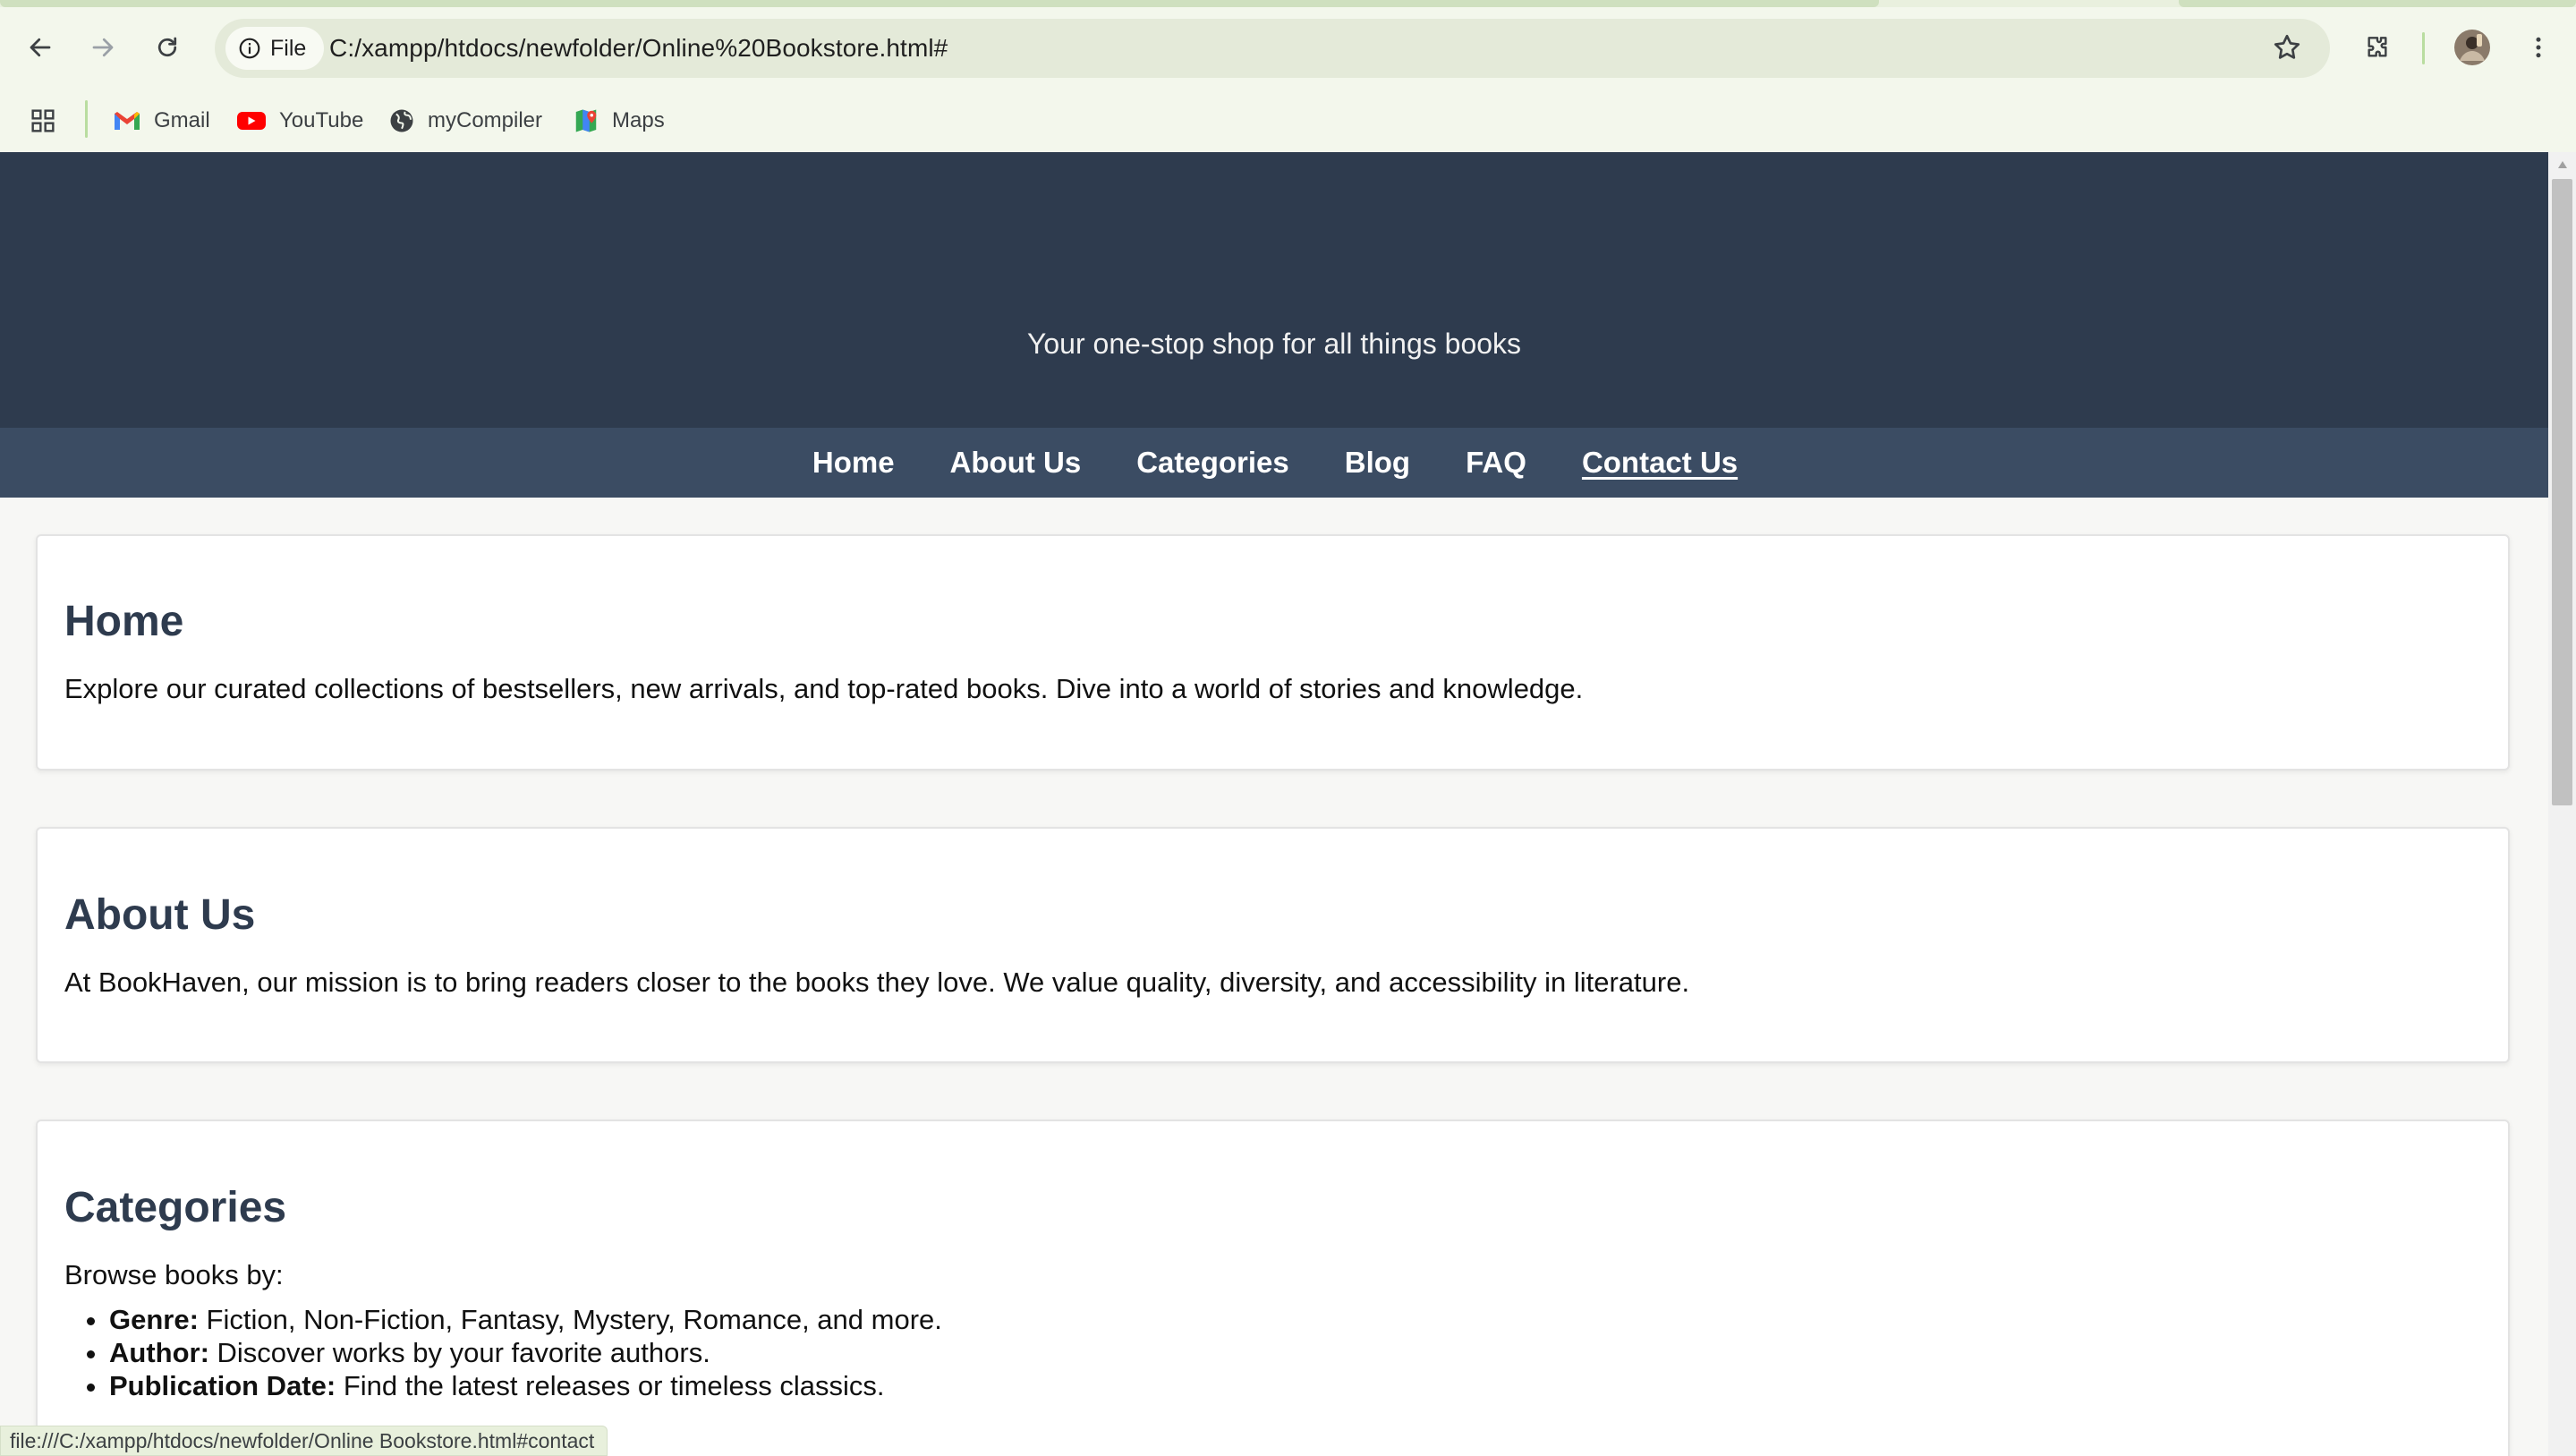 Image resolution: width=2576 pixels, height=1456 pixels. I want to click on arrow-right-icon, so click(103, 47).